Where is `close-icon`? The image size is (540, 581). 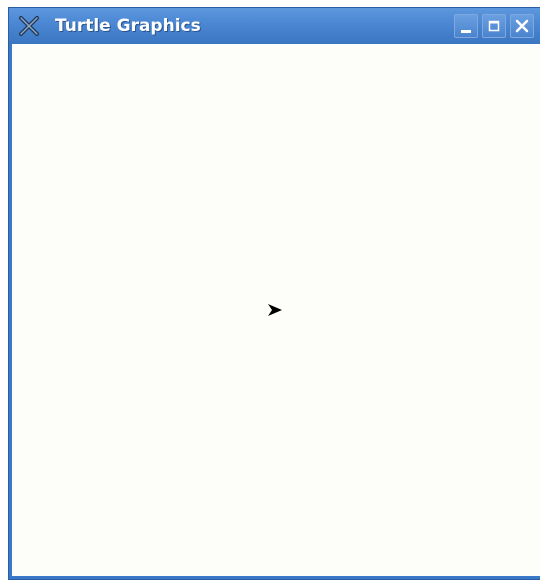
close-icon is located at coordinates (522, 26).